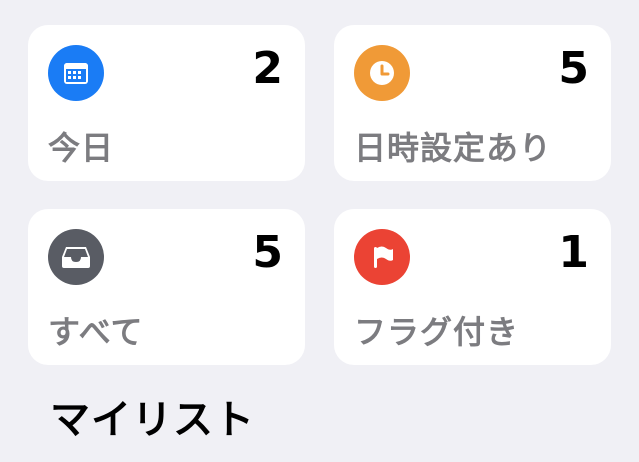 This screenshot has width=639, height=462. What do you see at coordinates (81, 147) in the screenshot?
I see `today-label: 今日` at bounding box center [81, 147].